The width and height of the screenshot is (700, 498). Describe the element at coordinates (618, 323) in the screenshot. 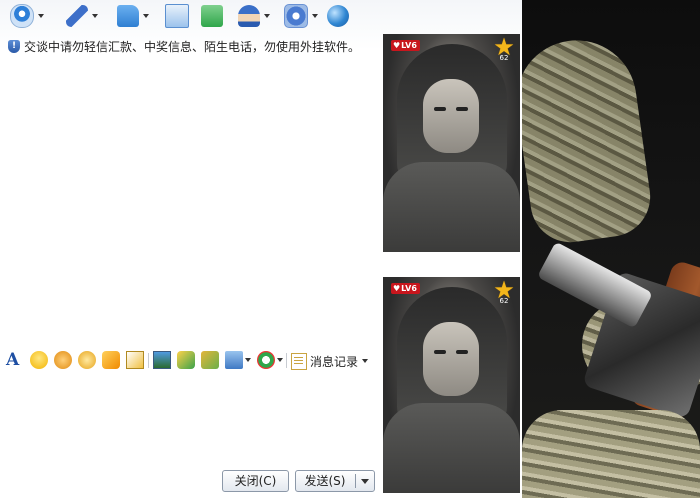

I see `revolver-image` at that location.